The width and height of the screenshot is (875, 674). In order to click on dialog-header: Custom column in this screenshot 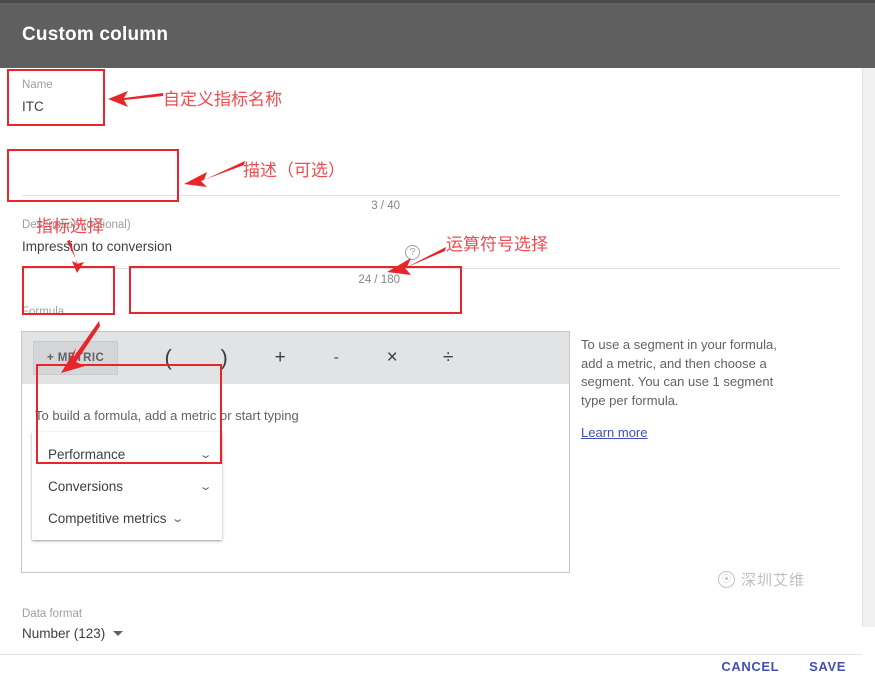, I will do `click(437, 34)`.